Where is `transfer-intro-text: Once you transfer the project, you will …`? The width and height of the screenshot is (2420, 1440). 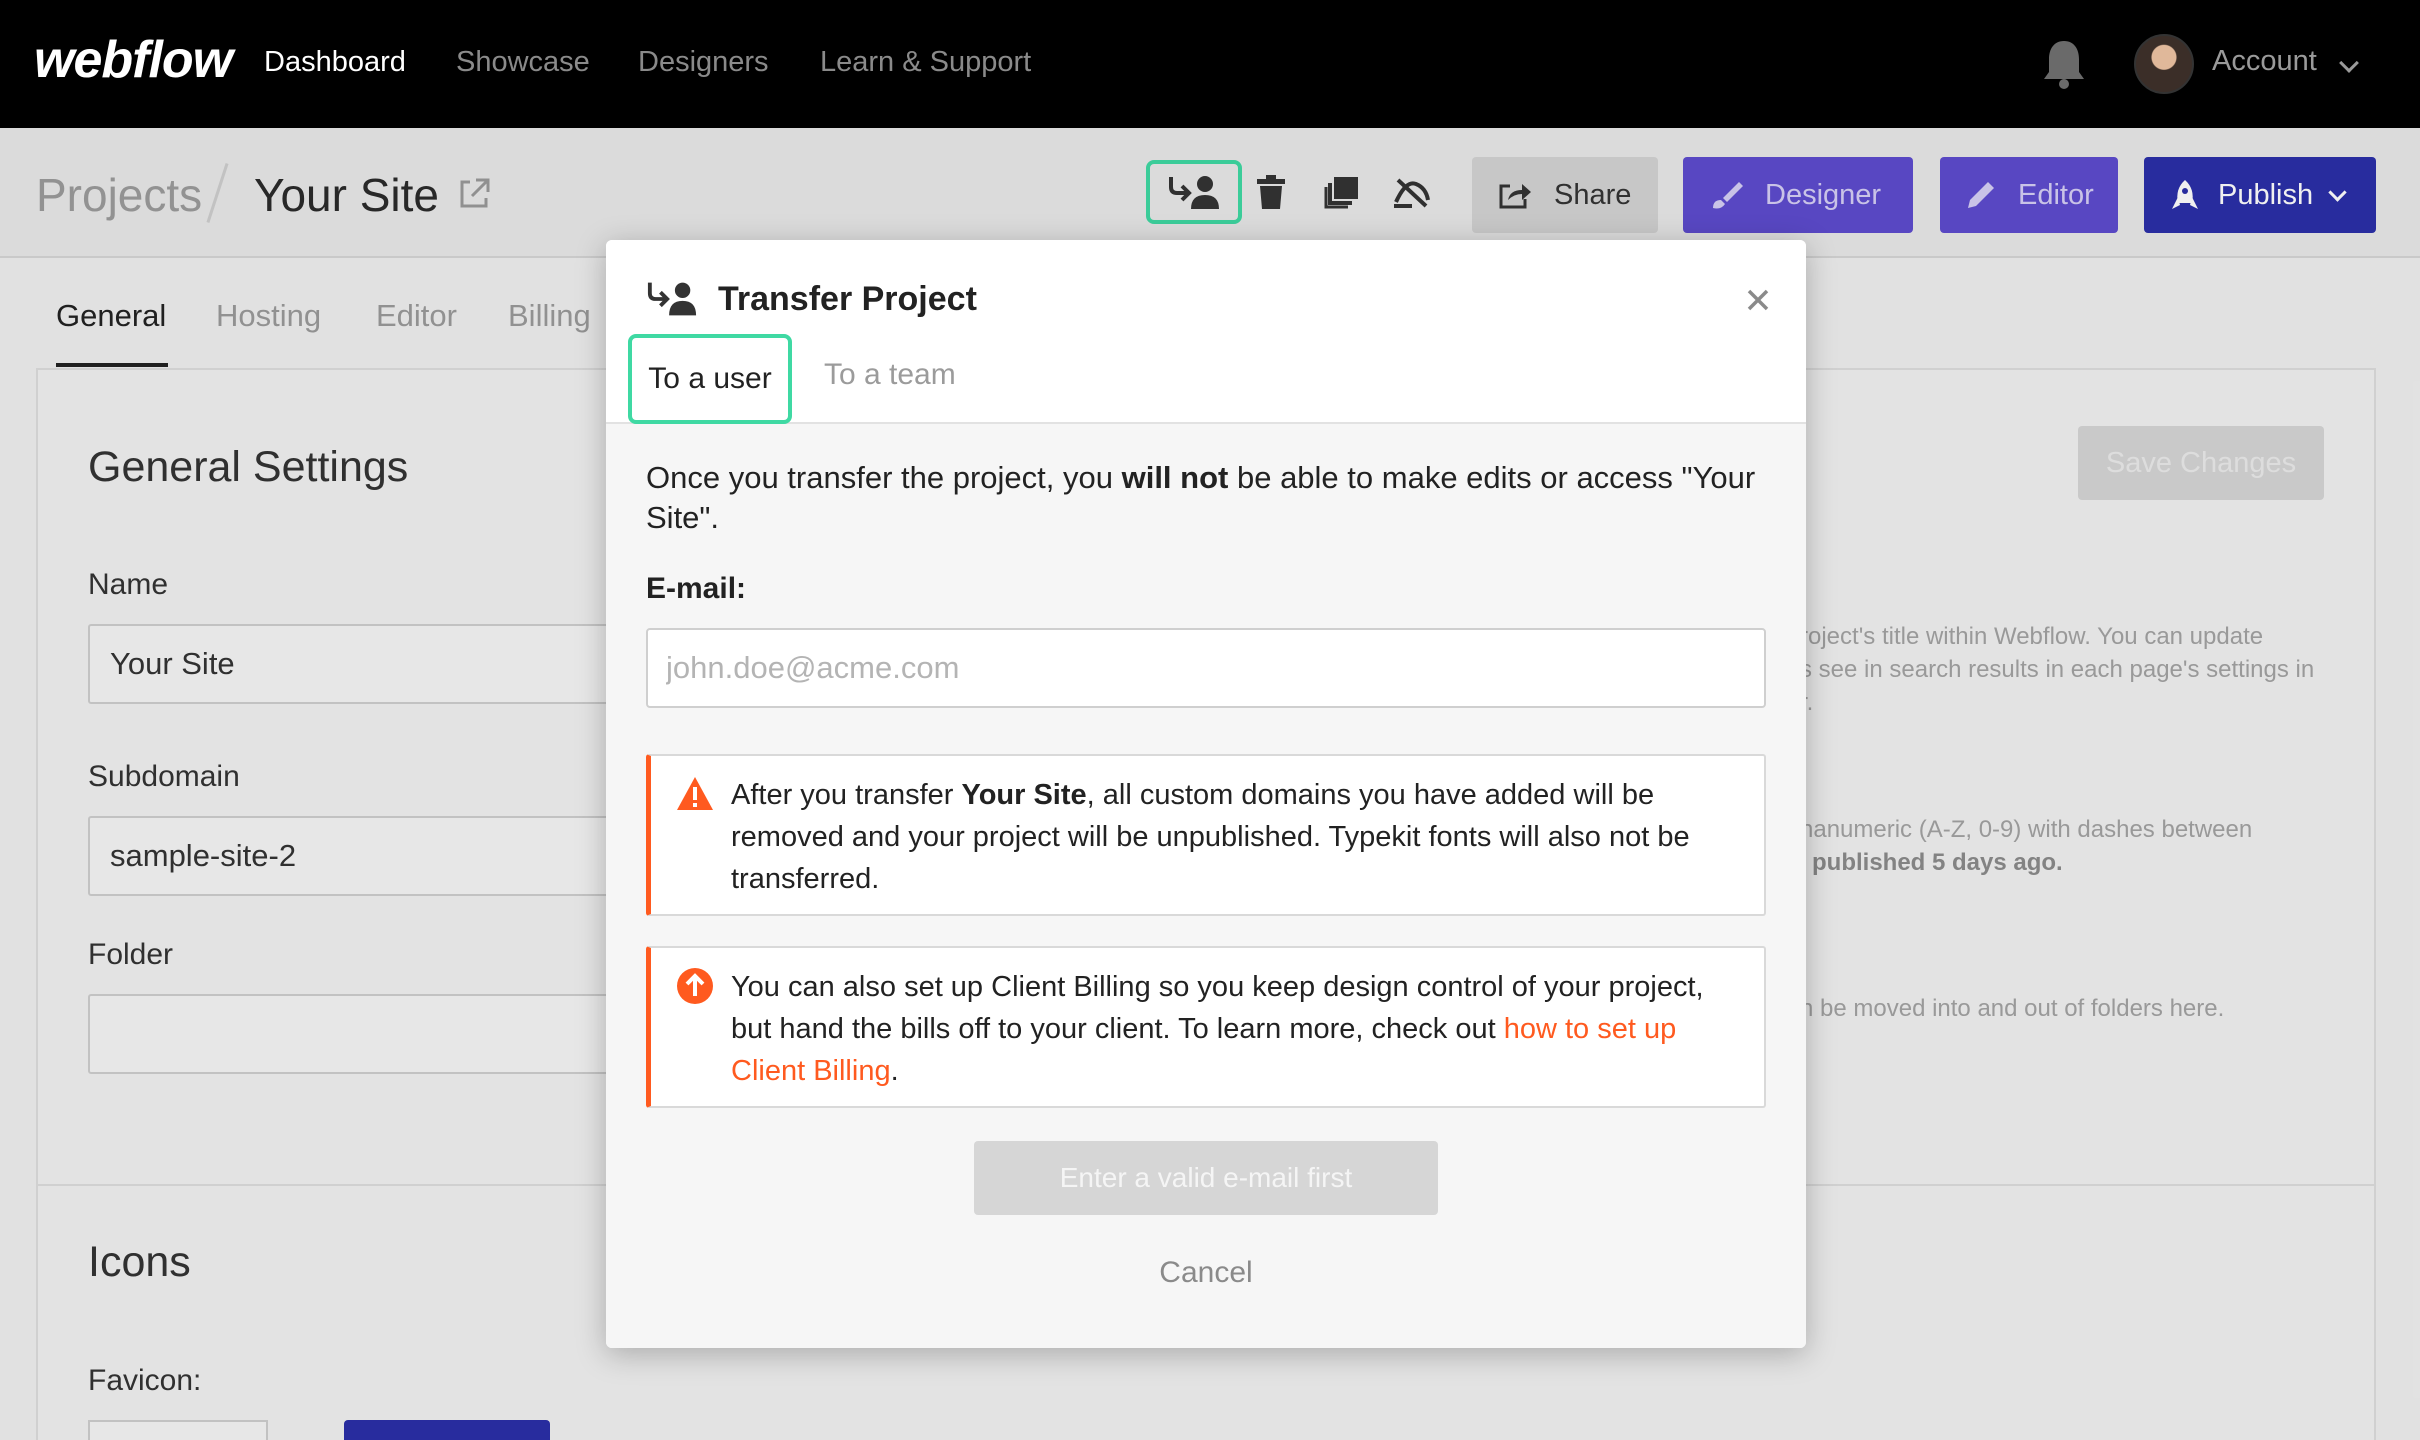 transfer-intro-text: Once you transfer the project, you will … is located at coordinates (1201, 497).